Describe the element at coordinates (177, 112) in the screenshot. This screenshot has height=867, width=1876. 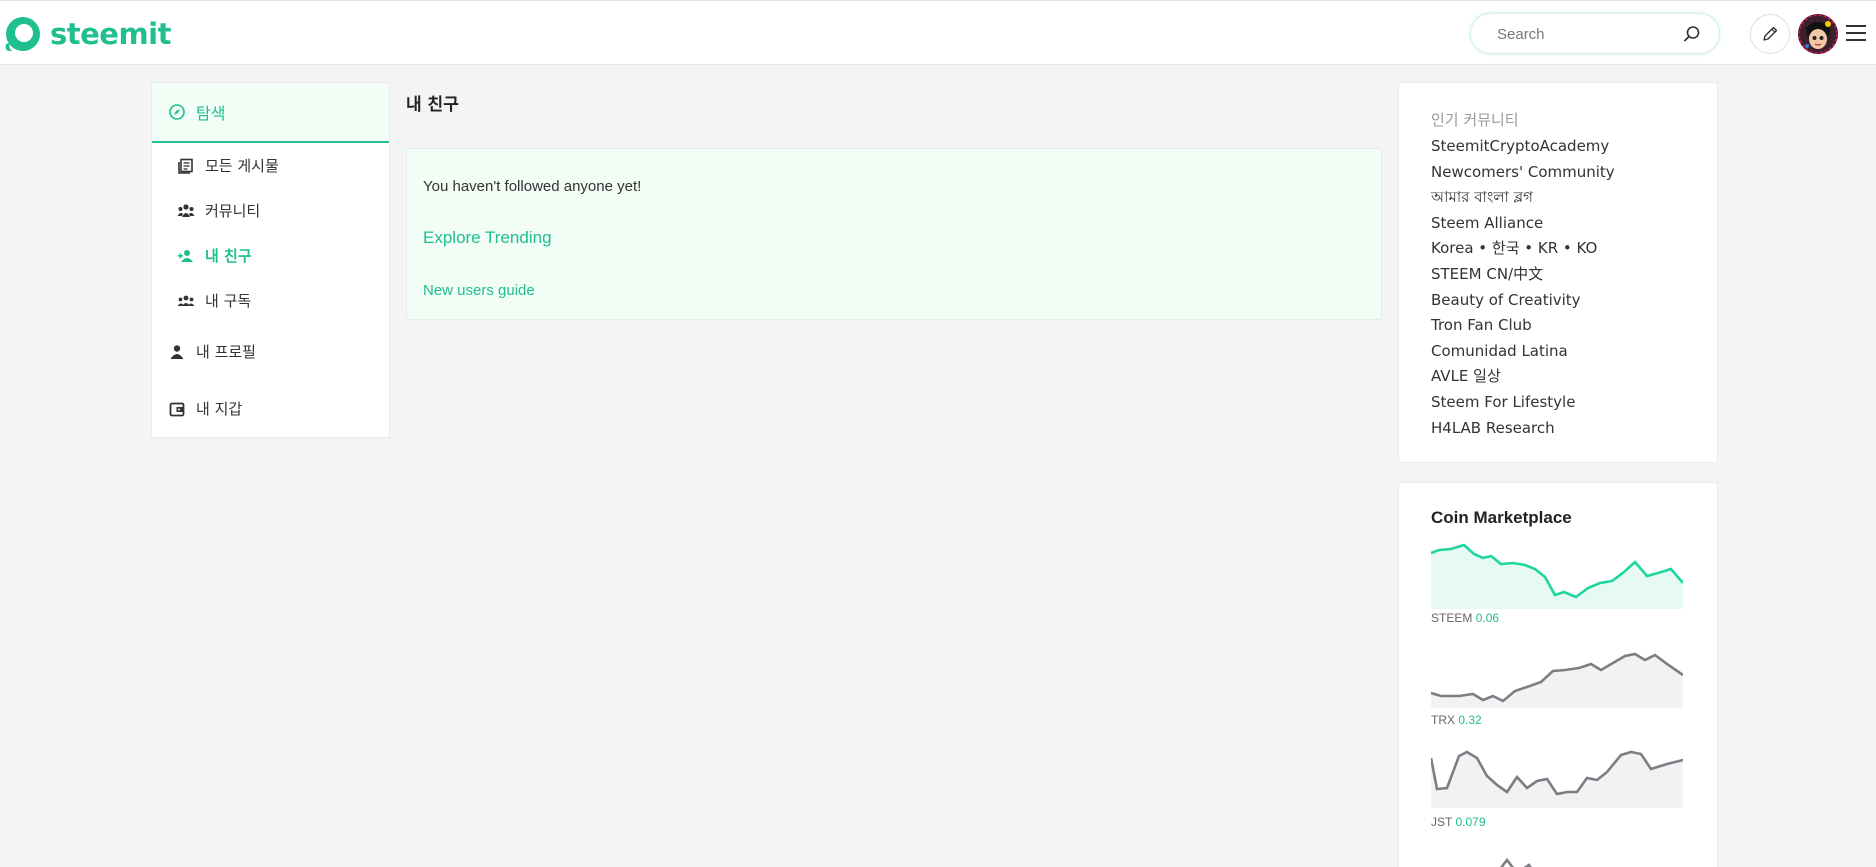
I see `compass-icon` at that location.